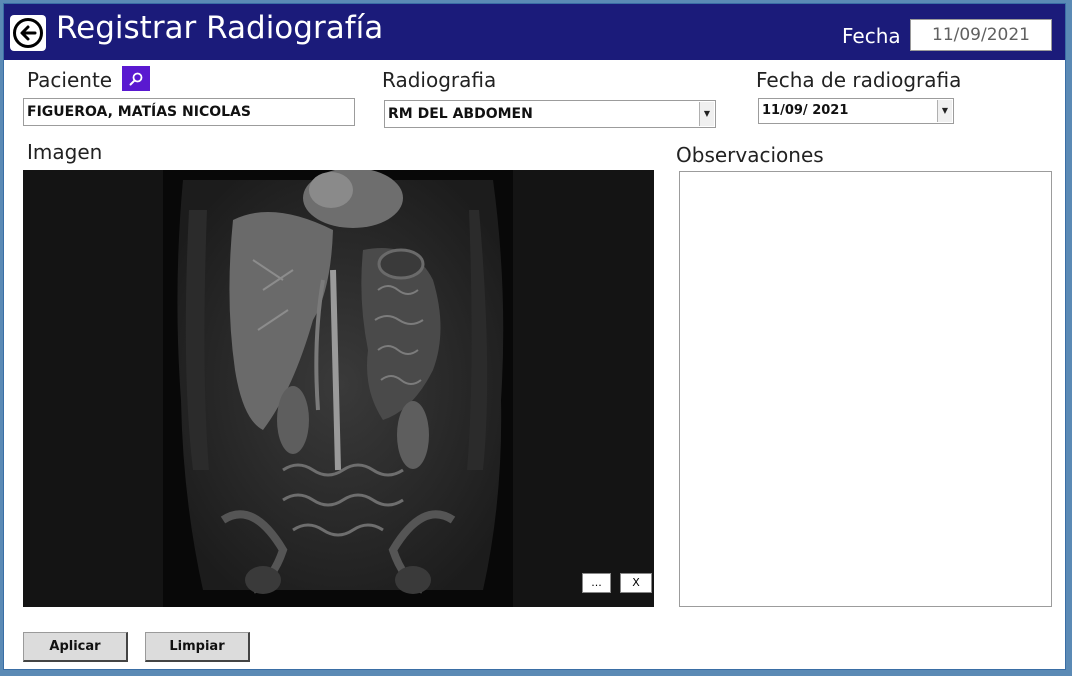  Describe the element at coordinates (65, 152) in the screenshot. I see `imagen-label: Imagen` at that location.